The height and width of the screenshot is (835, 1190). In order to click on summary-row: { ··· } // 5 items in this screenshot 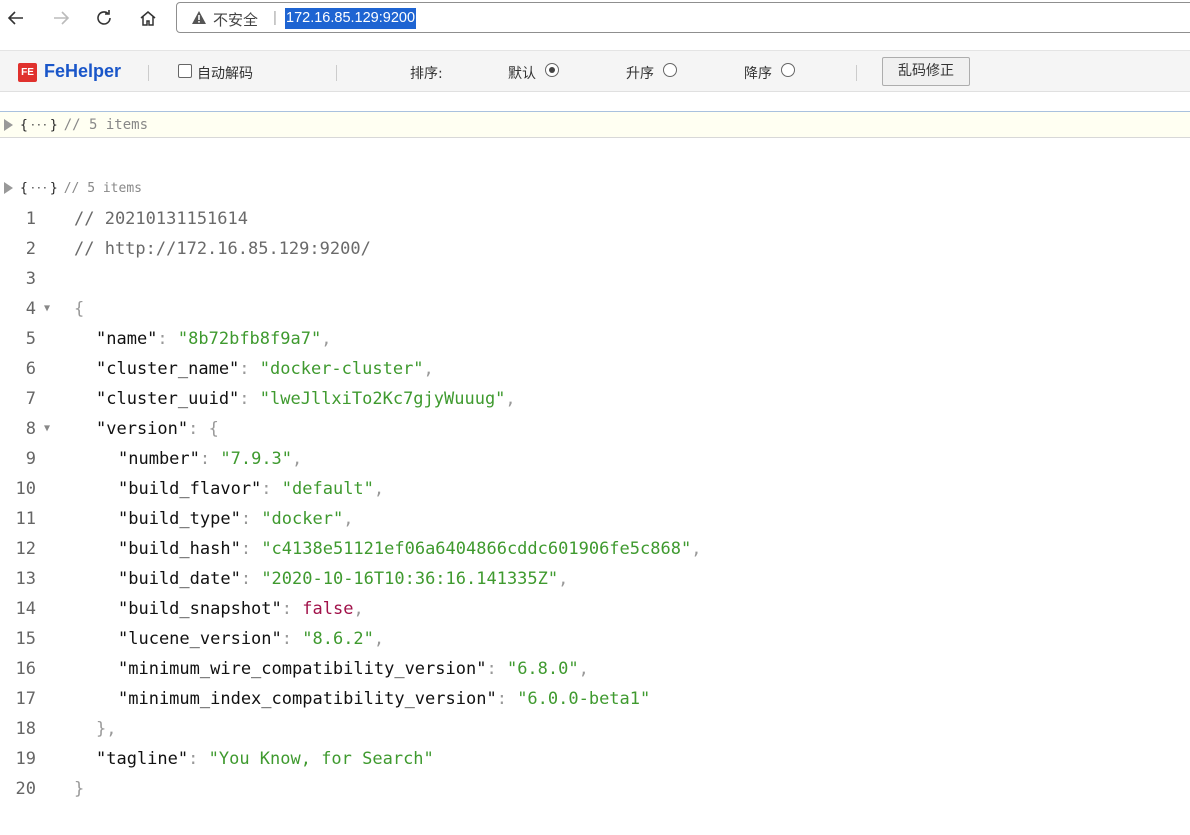, I will do `click(76, 125)`.